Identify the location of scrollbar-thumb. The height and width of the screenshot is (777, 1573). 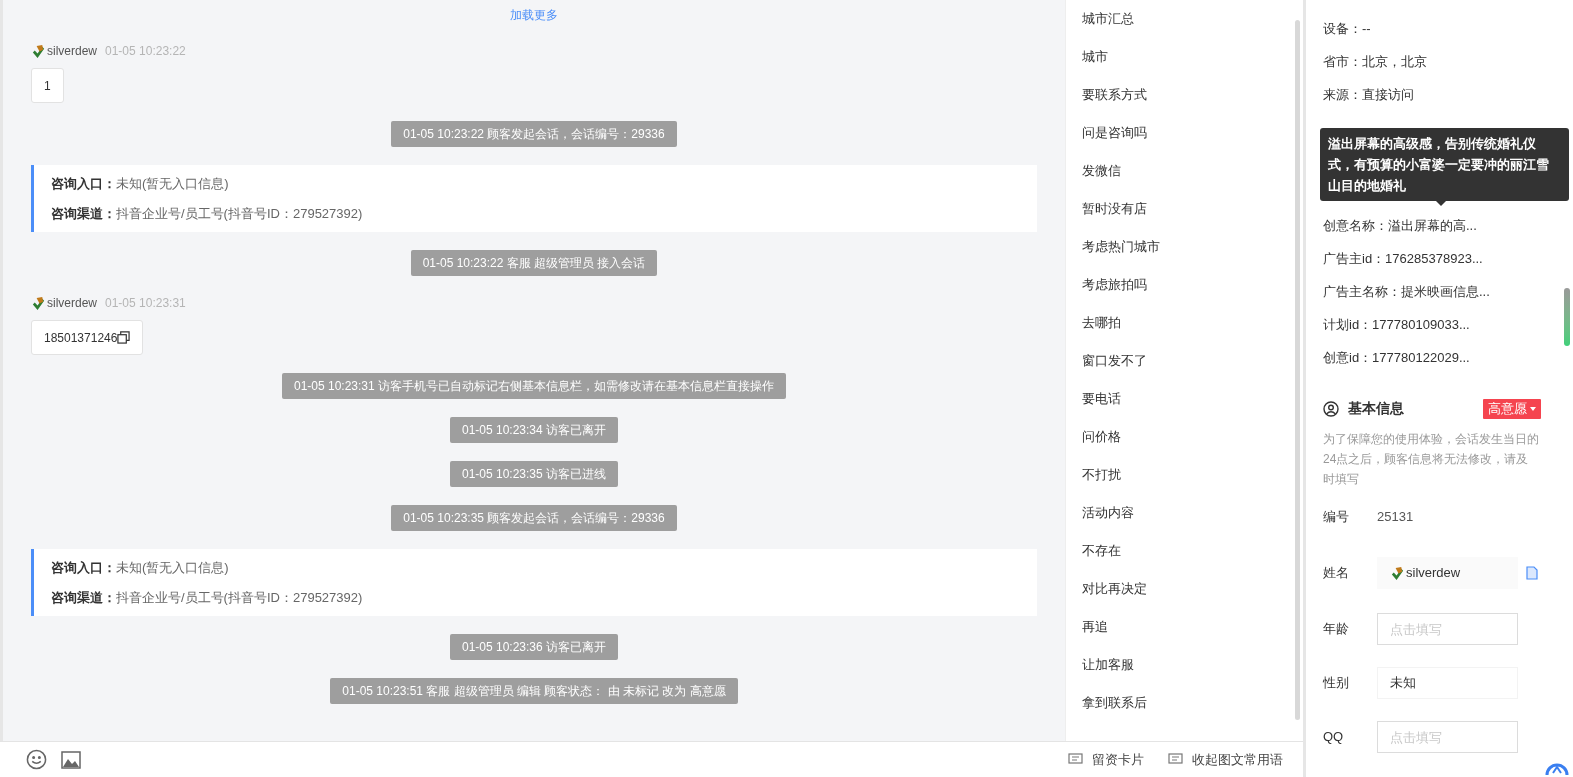
(1567, 317).